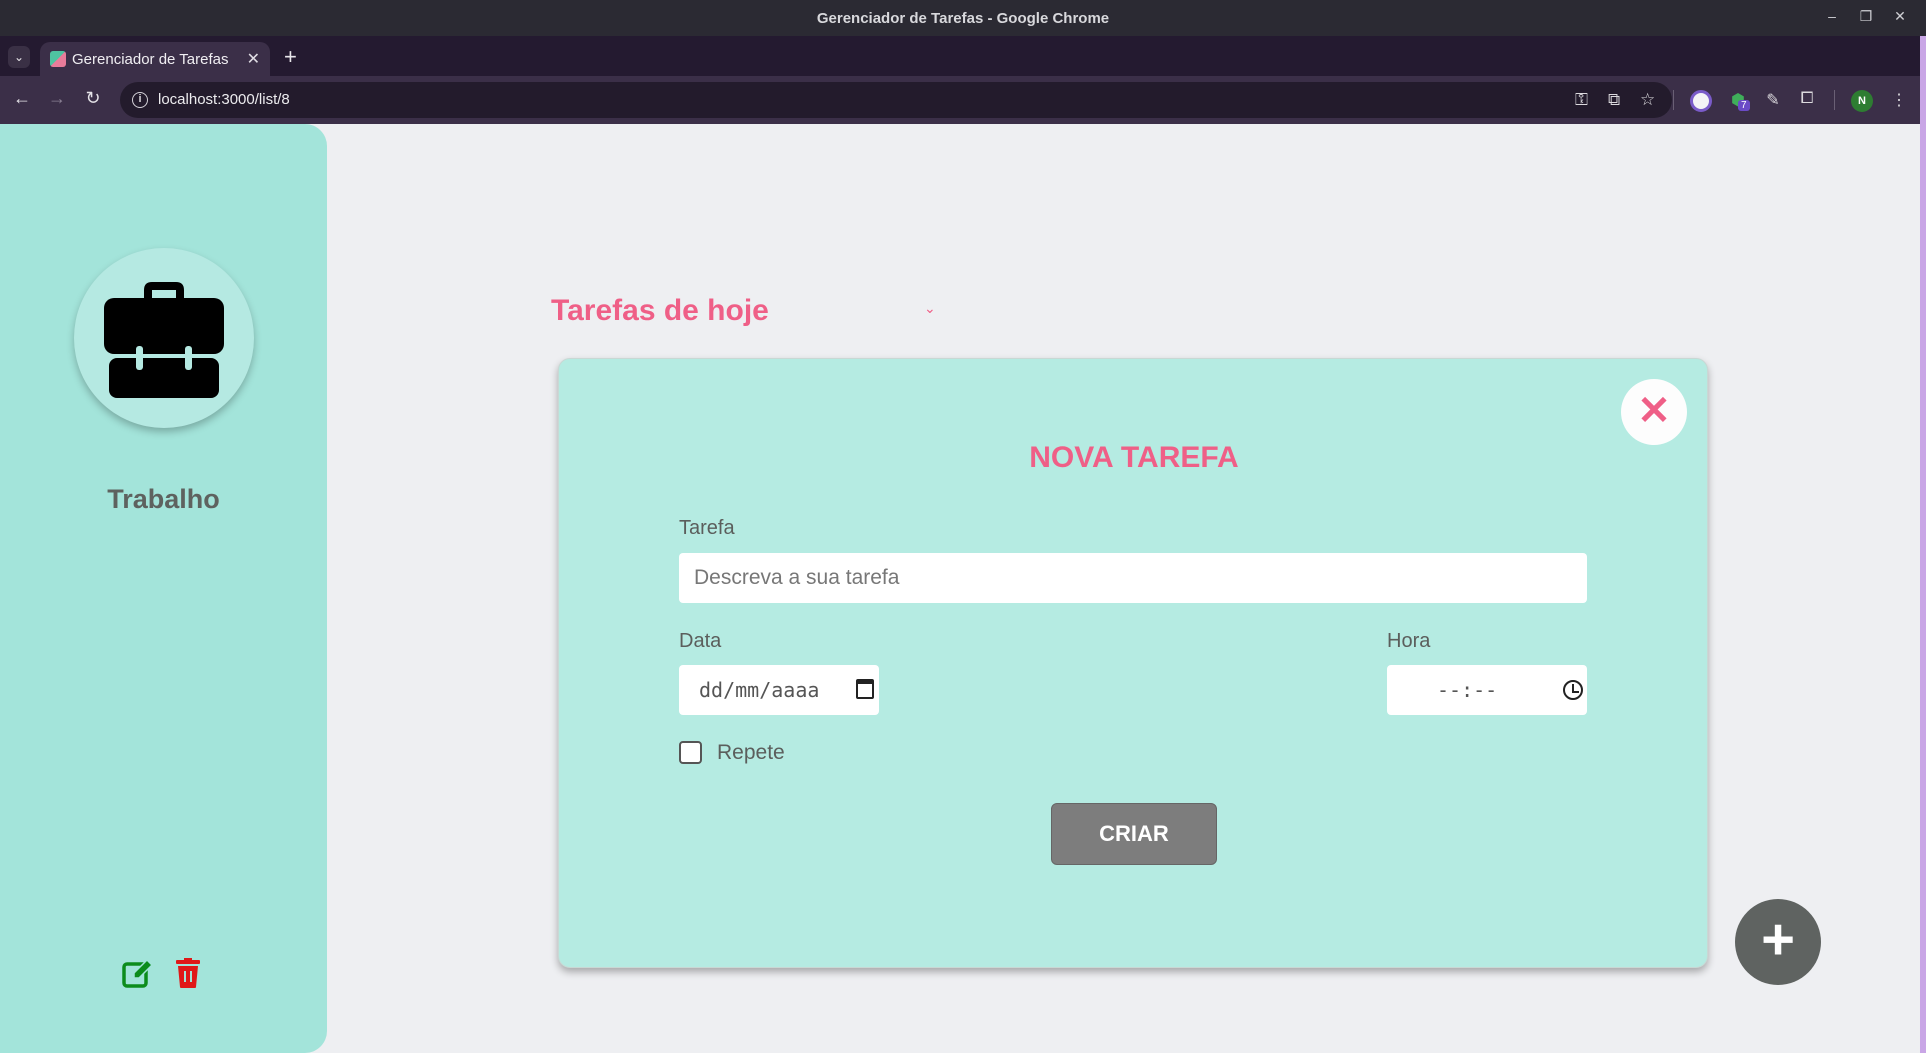 The width and height of the screenshot is (1926, 1053). I want to click on modal-title: NOVA TAREFA, so click(1134, 457).